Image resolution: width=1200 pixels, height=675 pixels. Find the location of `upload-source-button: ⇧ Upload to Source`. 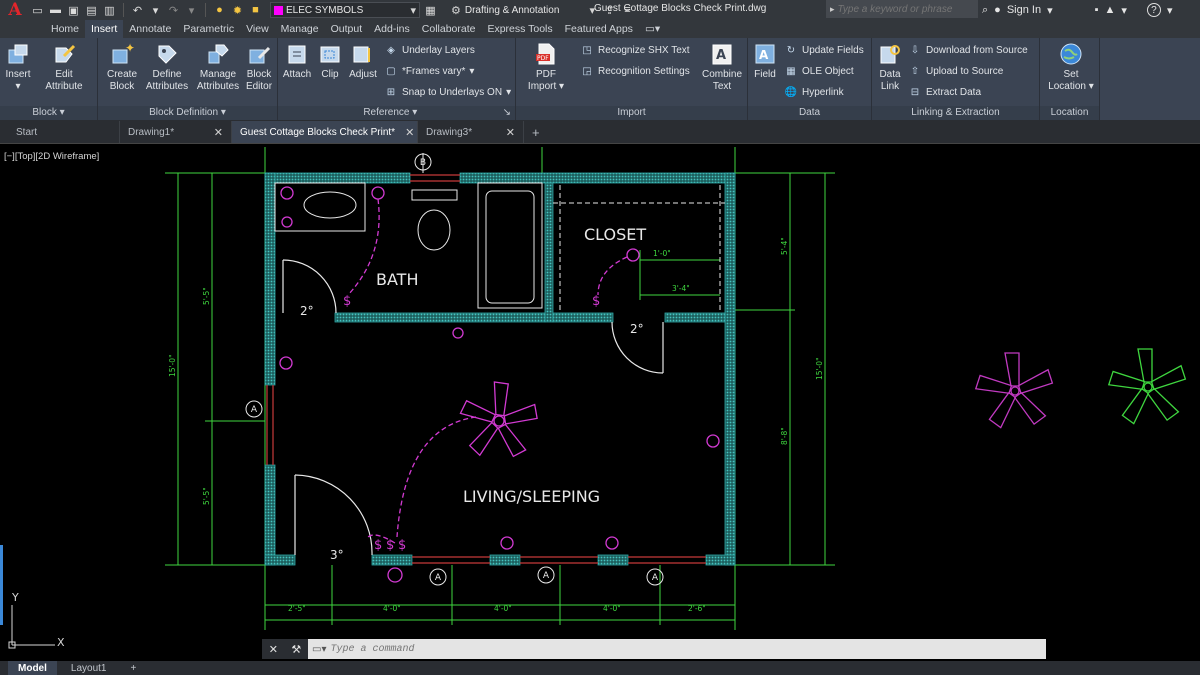

upload-source-button: ⇧ Upload to Source is located at coordinates (955, 71).